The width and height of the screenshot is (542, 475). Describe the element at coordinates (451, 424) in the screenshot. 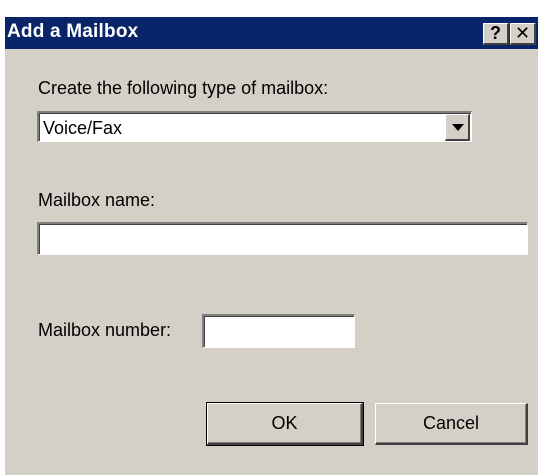

I see `cancel-button: Cancel` at that location.